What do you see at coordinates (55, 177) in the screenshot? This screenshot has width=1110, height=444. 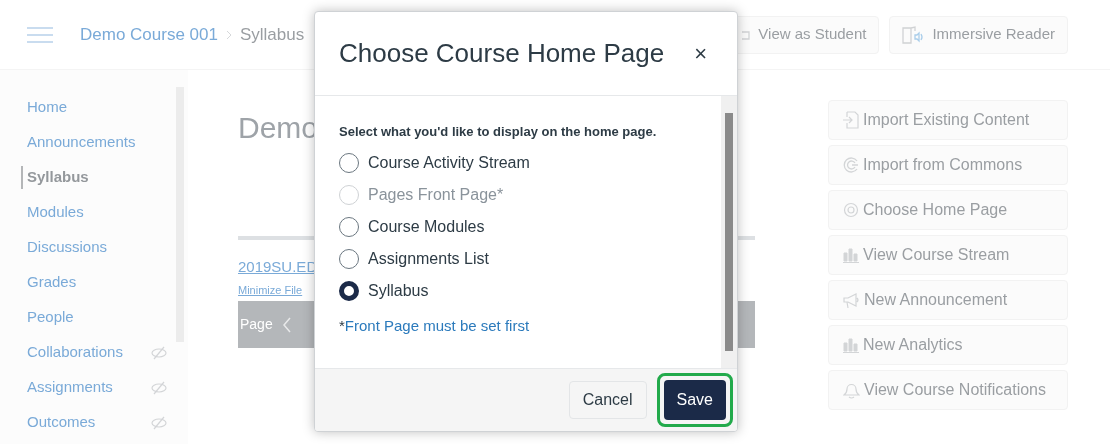 I see `sidebar-link: Syllabus` at bounding box center [55, 177].